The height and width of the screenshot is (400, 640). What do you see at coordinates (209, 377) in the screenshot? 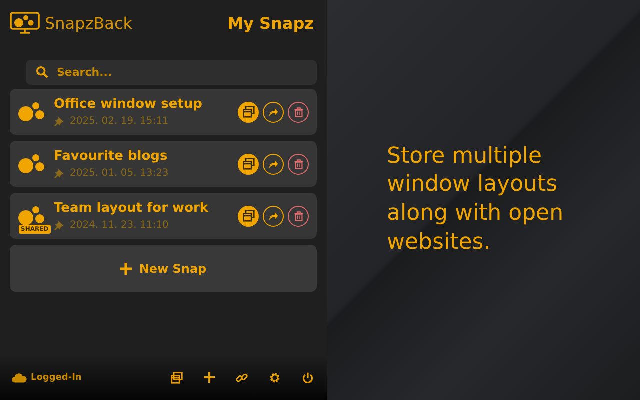
I see `add-icon` at bounding box center [209, 377].